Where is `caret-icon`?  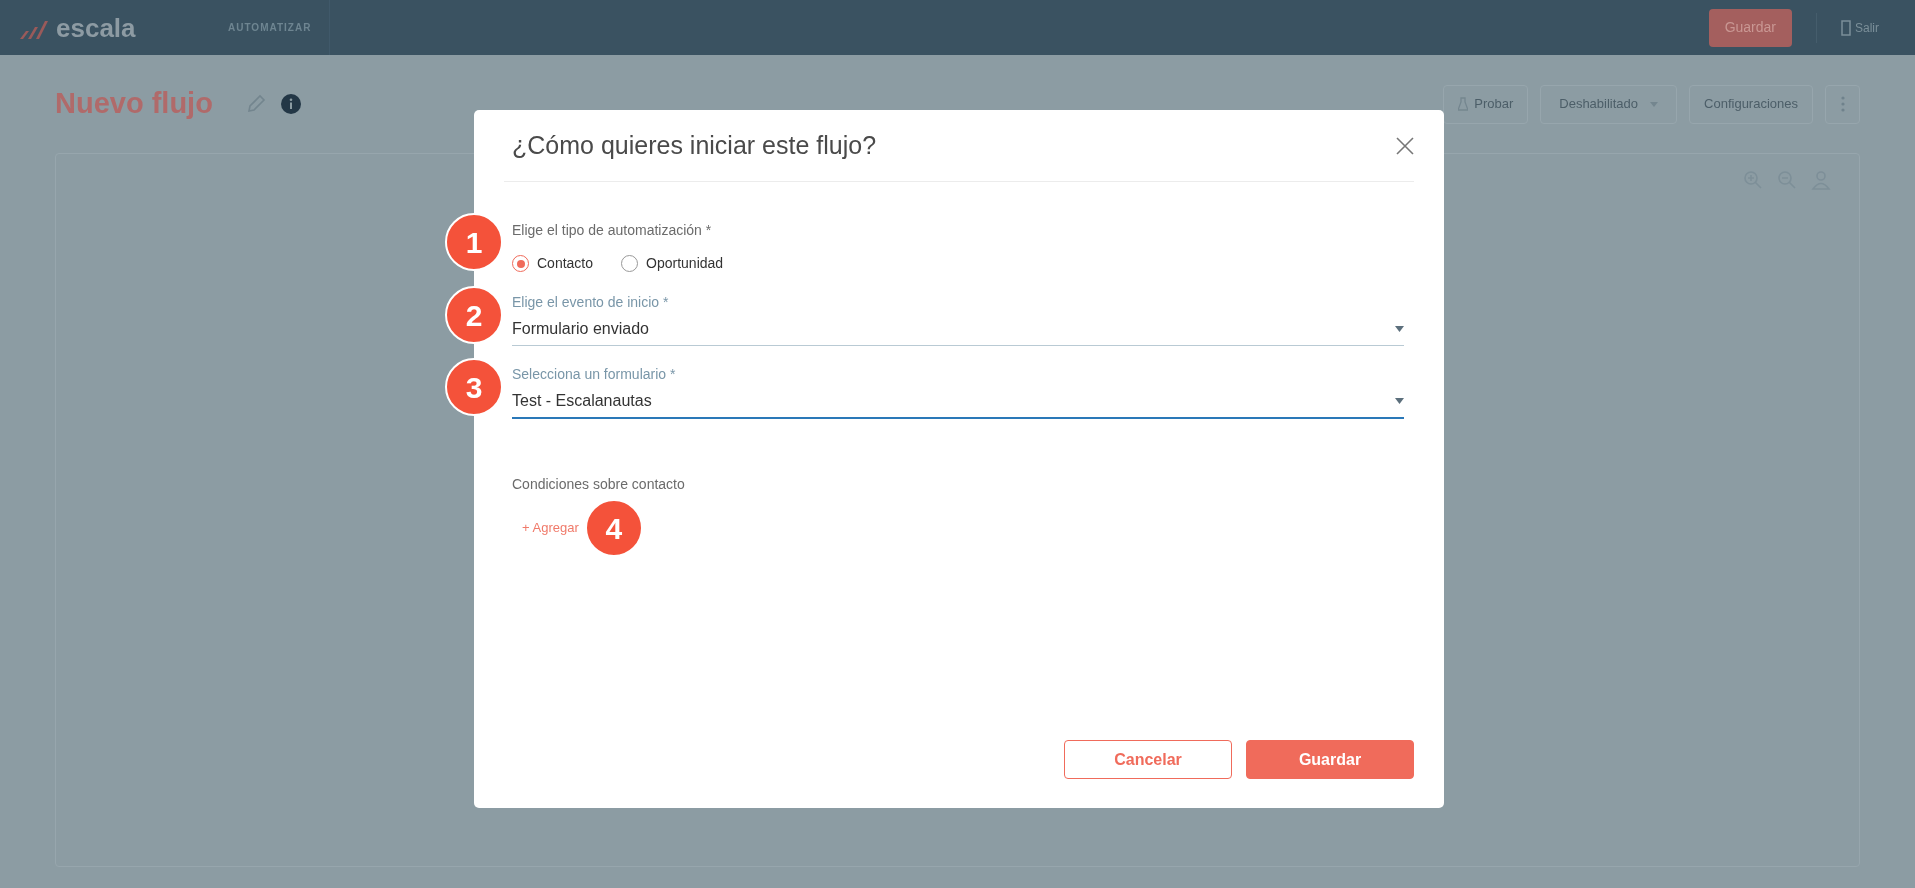 caret-icon is located at coordinates (1654, 104).